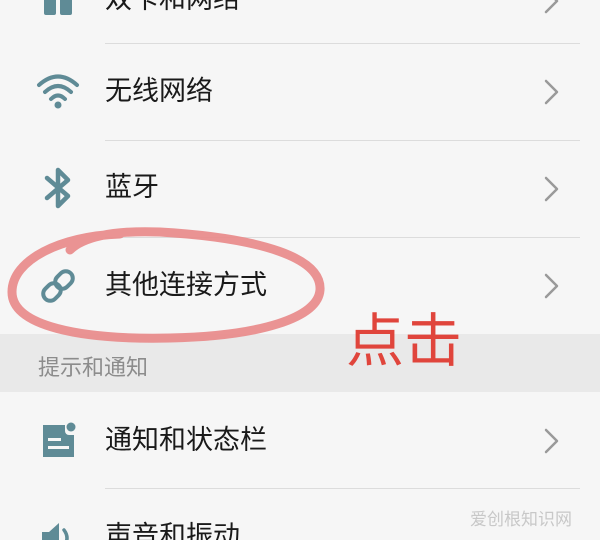  Describe the element at coordinates (186, 440) in the screenshot. I see `settings-row-label: 通知和状态栏` at that location.